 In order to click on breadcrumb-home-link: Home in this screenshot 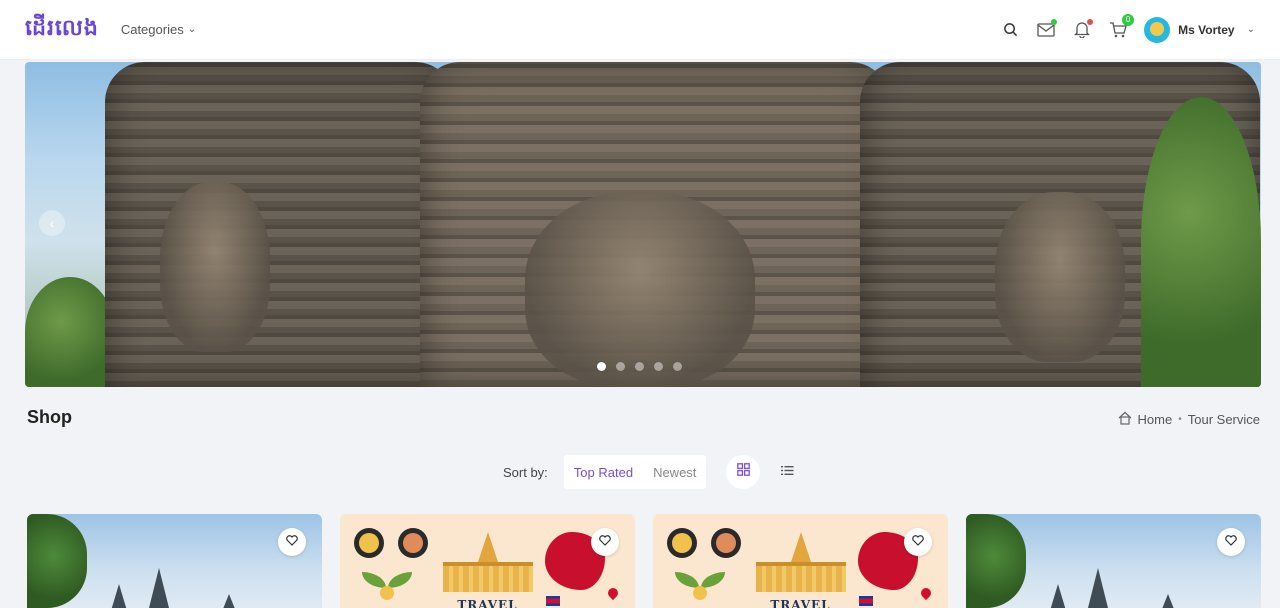, I will do `click(1155, 419)`.